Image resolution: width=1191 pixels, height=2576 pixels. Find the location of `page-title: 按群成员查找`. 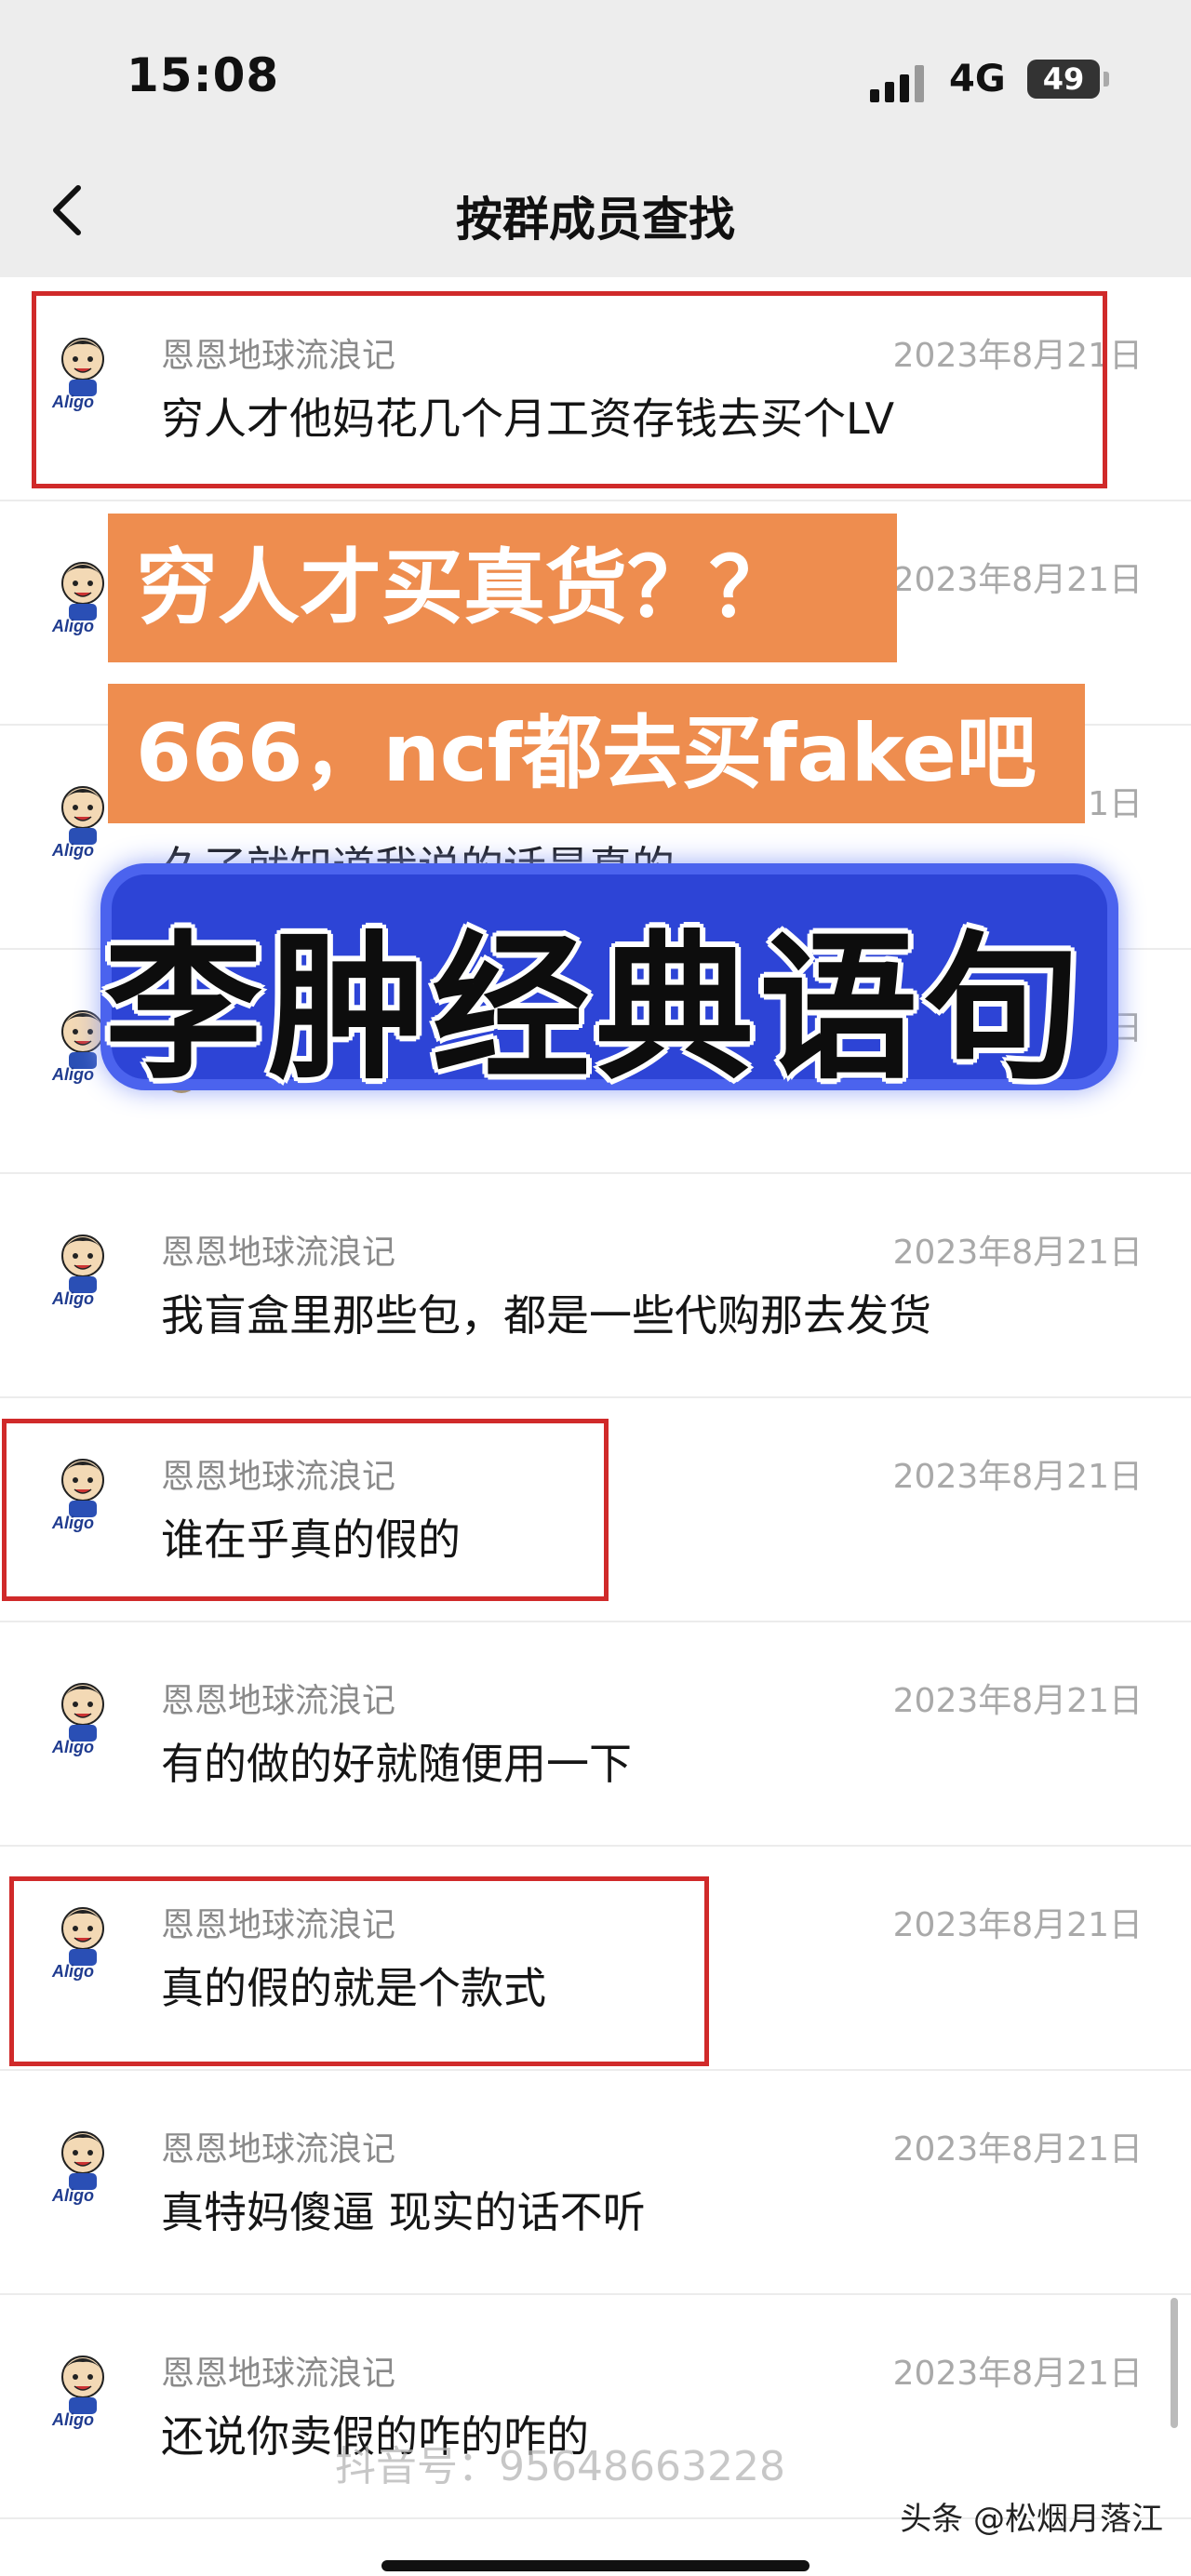

page-title: 按群成员查找 is located at coordinates (595, 220).